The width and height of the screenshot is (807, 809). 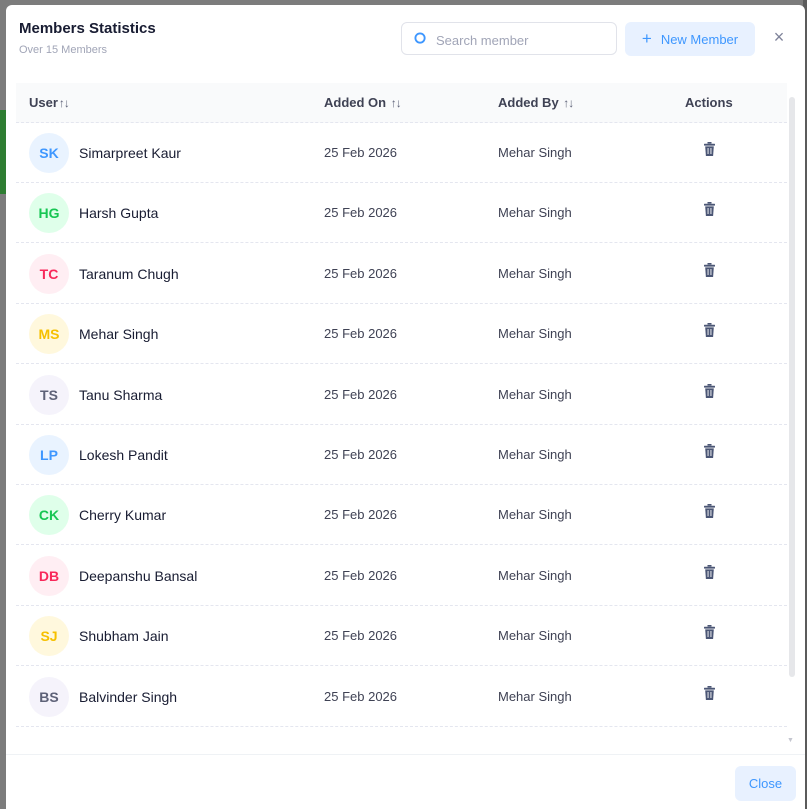 I want to click on avatar: SK, so click(x=49, y=153).